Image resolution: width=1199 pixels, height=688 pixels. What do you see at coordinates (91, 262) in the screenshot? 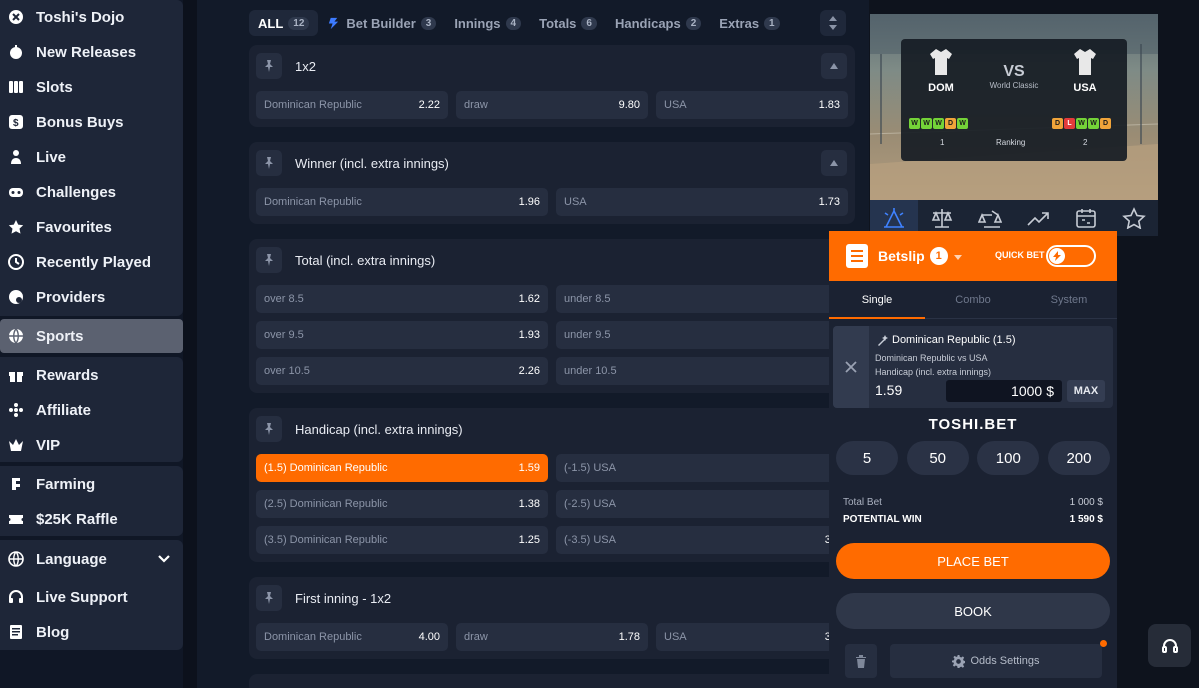
I see `sidebar-item-recently-played: Recently Played` at bounding box center [91, 262].